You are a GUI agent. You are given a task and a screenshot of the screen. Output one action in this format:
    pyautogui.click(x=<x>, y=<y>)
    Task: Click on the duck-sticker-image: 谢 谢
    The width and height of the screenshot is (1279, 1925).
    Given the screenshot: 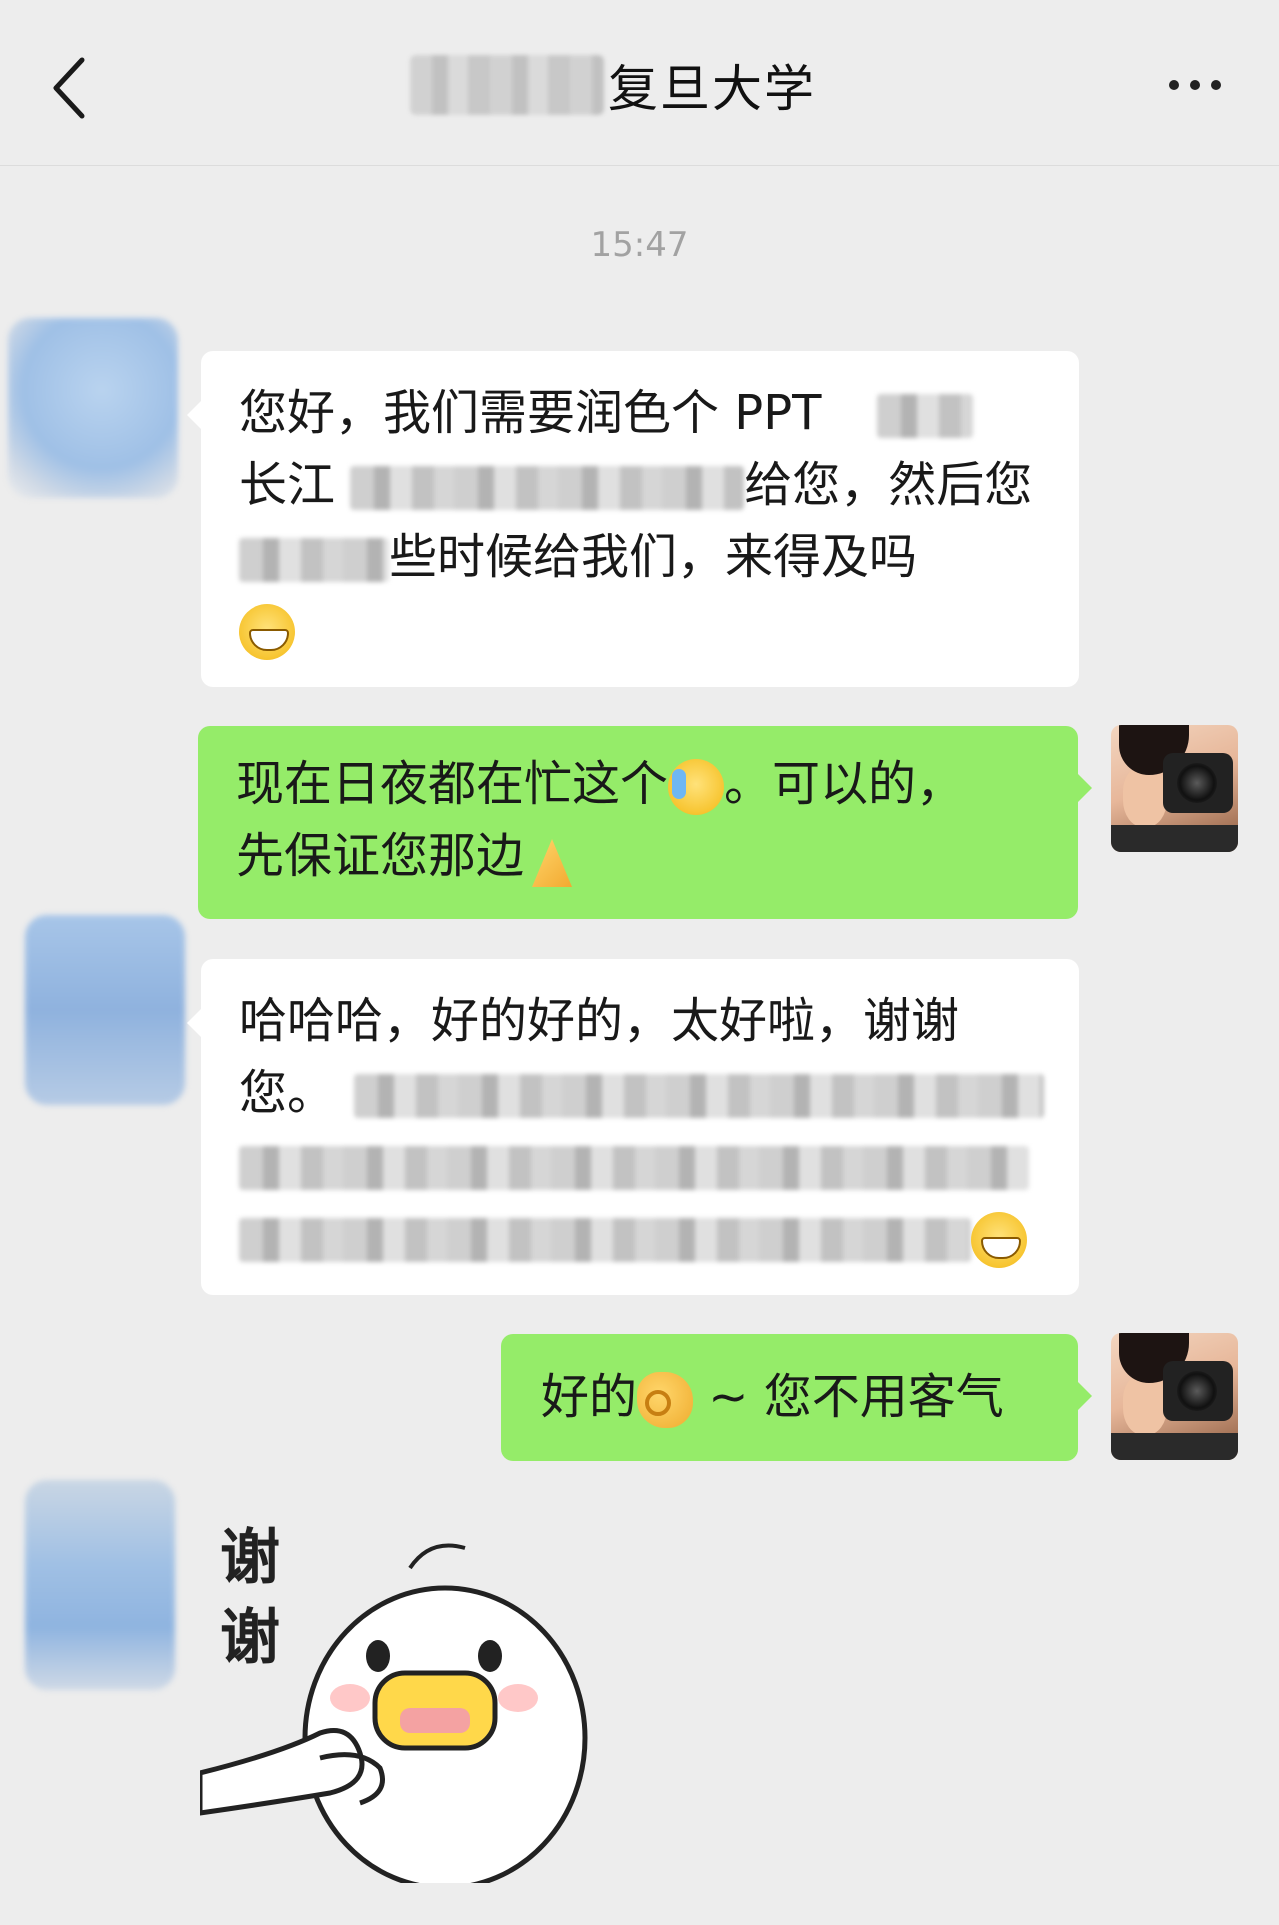 What is the action you would take?
    pyautogui.click(x=392, y=1707)
    